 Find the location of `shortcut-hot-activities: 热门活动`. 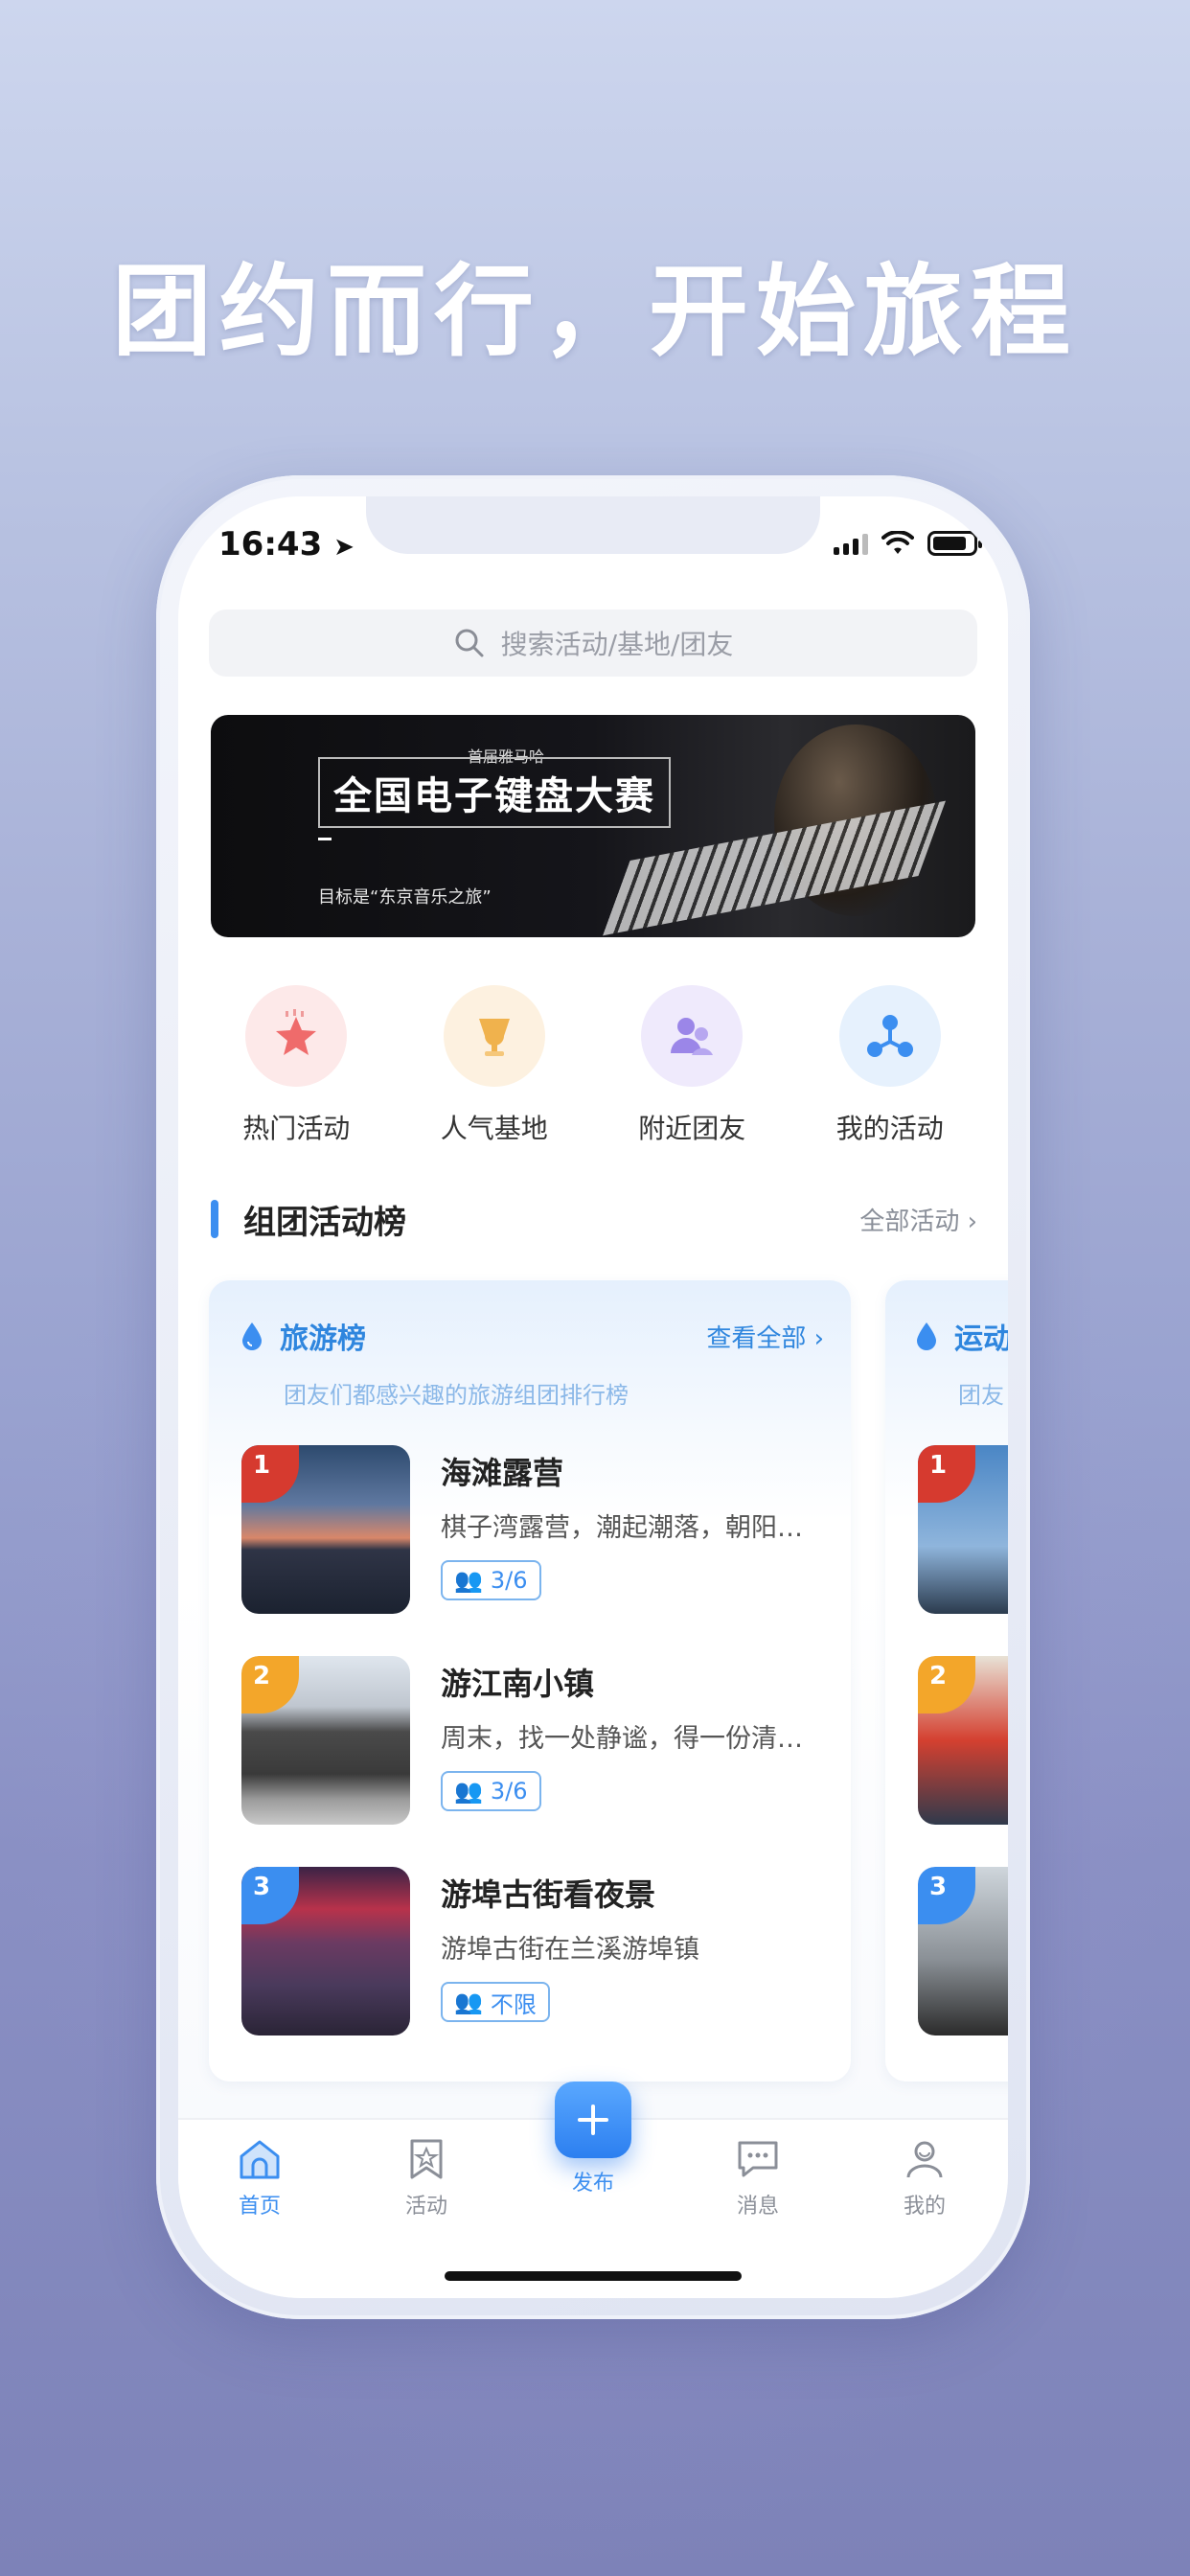

shortcut-hot-activities: 热门活动 is located at coordinates (296, 1065).